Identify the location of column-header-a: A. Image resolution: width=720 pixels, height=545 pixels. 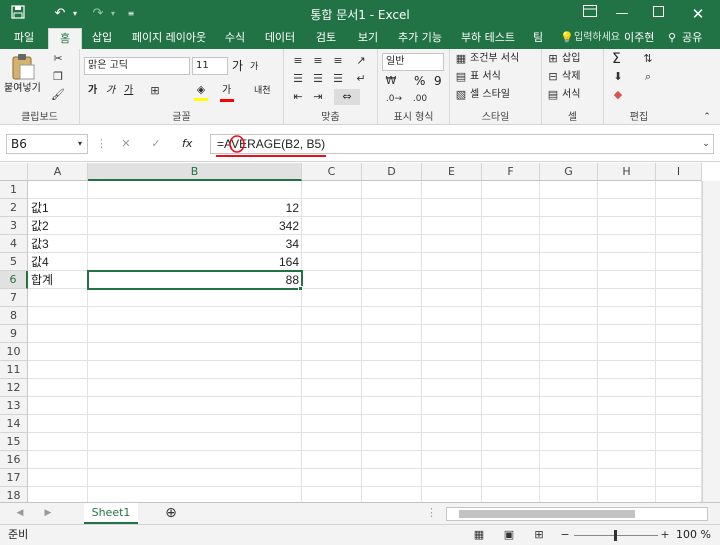
(58, 172).